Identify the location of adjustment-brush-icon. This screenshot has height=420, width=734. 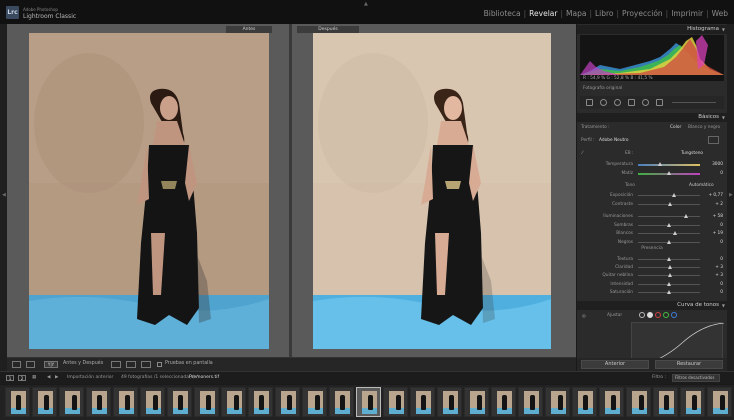
(659, 102).